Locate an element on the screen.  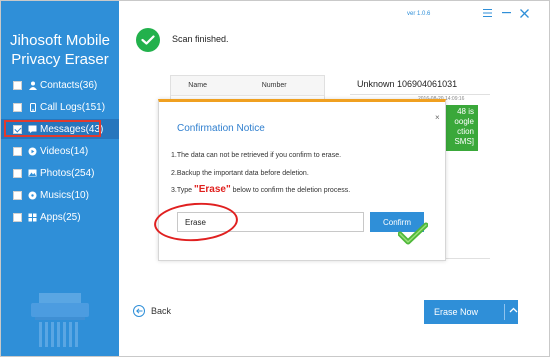
messages-highlight-box is located at coordinates (52, 128).